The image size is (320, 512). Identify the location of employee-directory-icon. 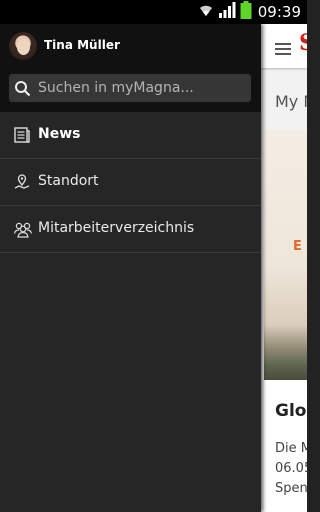
(23, 229).